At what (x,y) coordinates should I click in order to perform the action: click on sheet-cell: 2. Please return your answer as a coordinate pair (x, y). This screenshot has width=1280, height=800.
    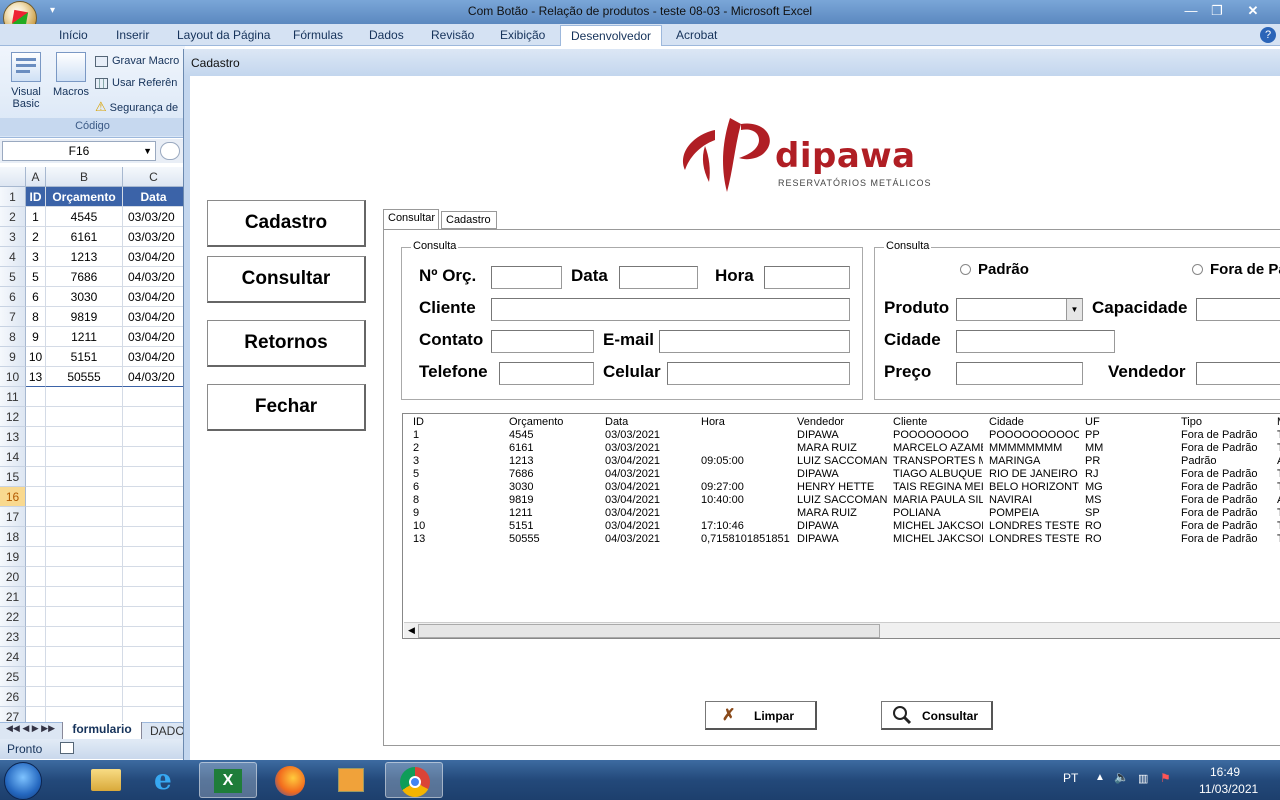
    Looking at the image, I should click on (36, 237).